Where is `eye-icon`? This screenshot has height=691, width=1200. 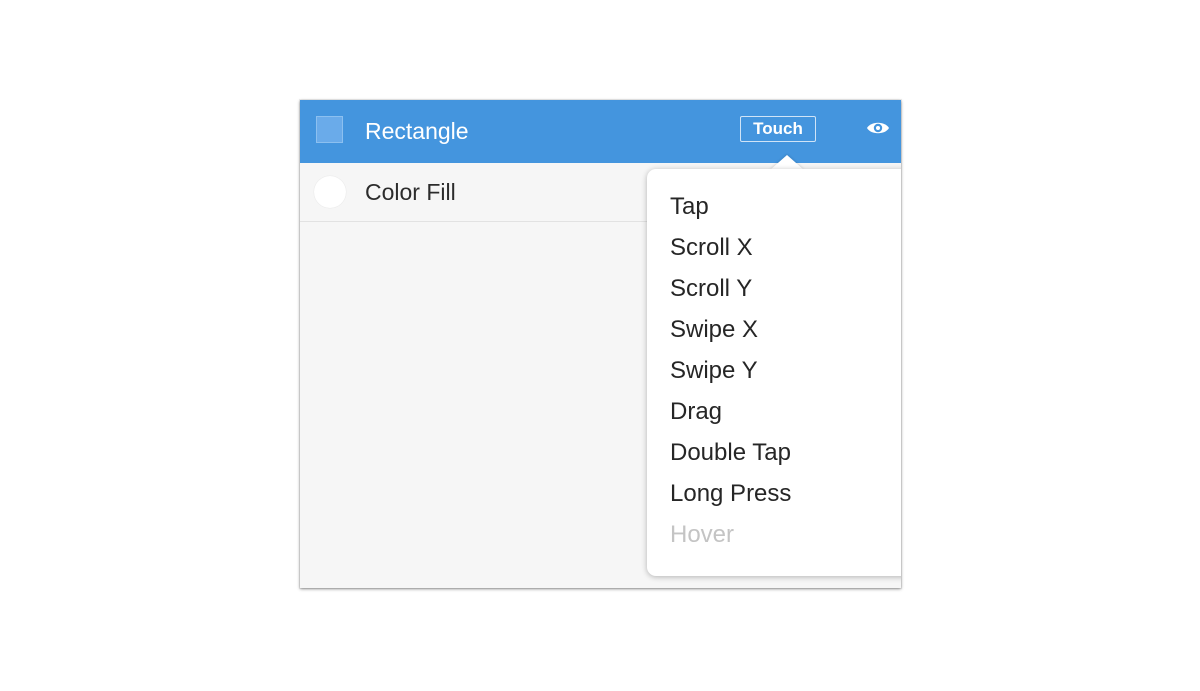 eye-icon is located at coordinates (878, 128).